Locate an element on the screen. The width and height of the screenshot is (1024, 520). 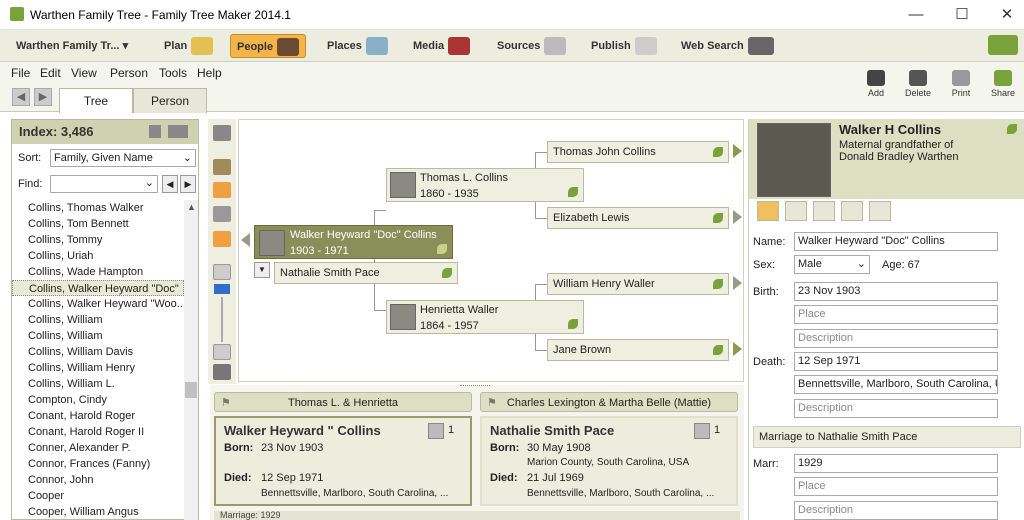
zoom-out-icon is located at coordinates (222, 352).